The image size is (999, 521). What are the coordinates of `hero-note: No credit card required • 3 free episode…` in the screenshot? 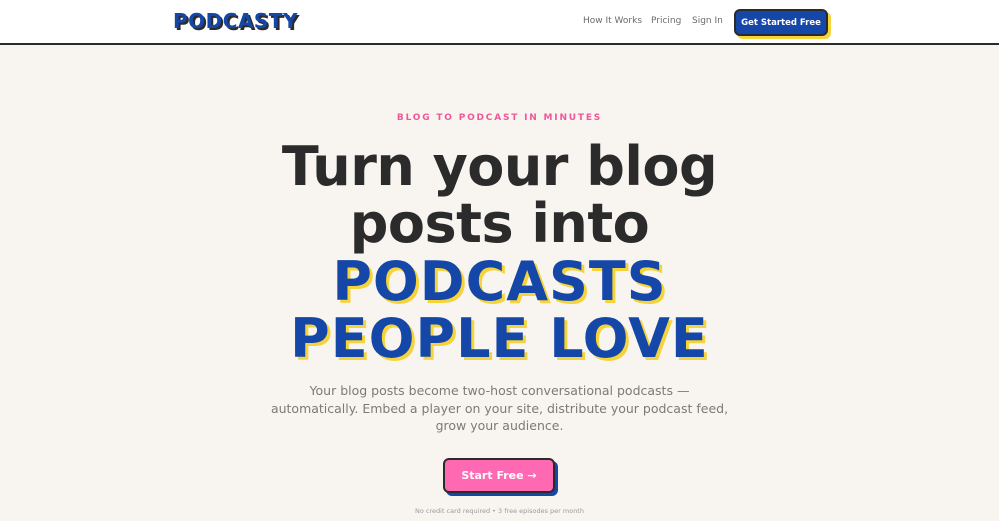 It's located at (499, 511).